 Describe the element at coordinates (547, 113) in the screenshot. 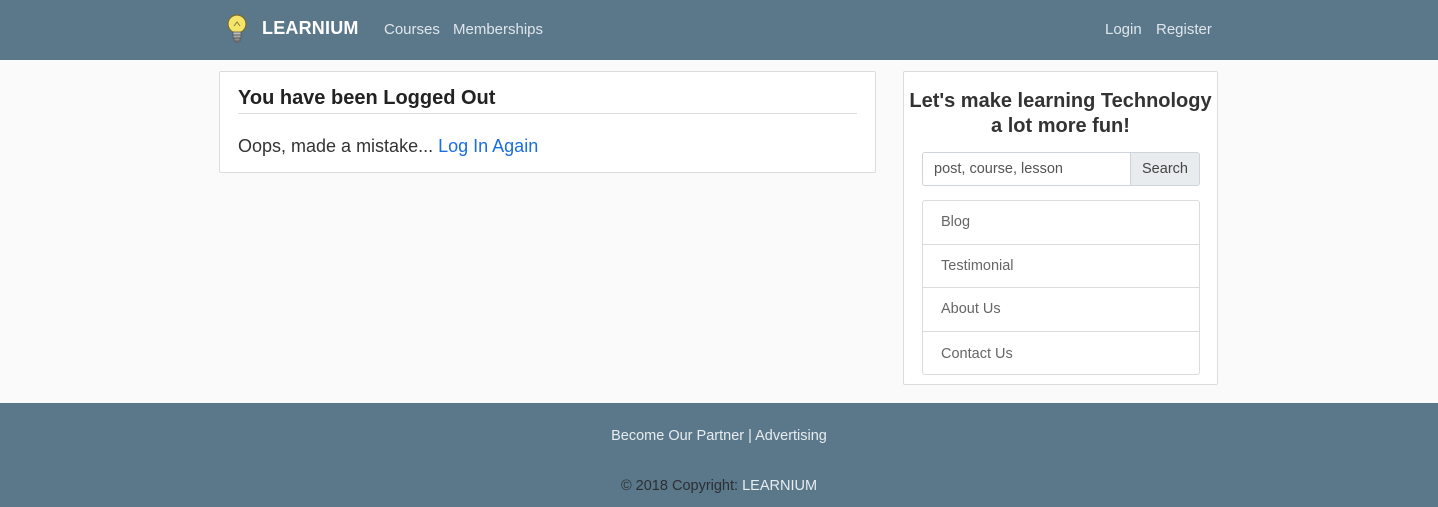

I see `title-divider` at that location.